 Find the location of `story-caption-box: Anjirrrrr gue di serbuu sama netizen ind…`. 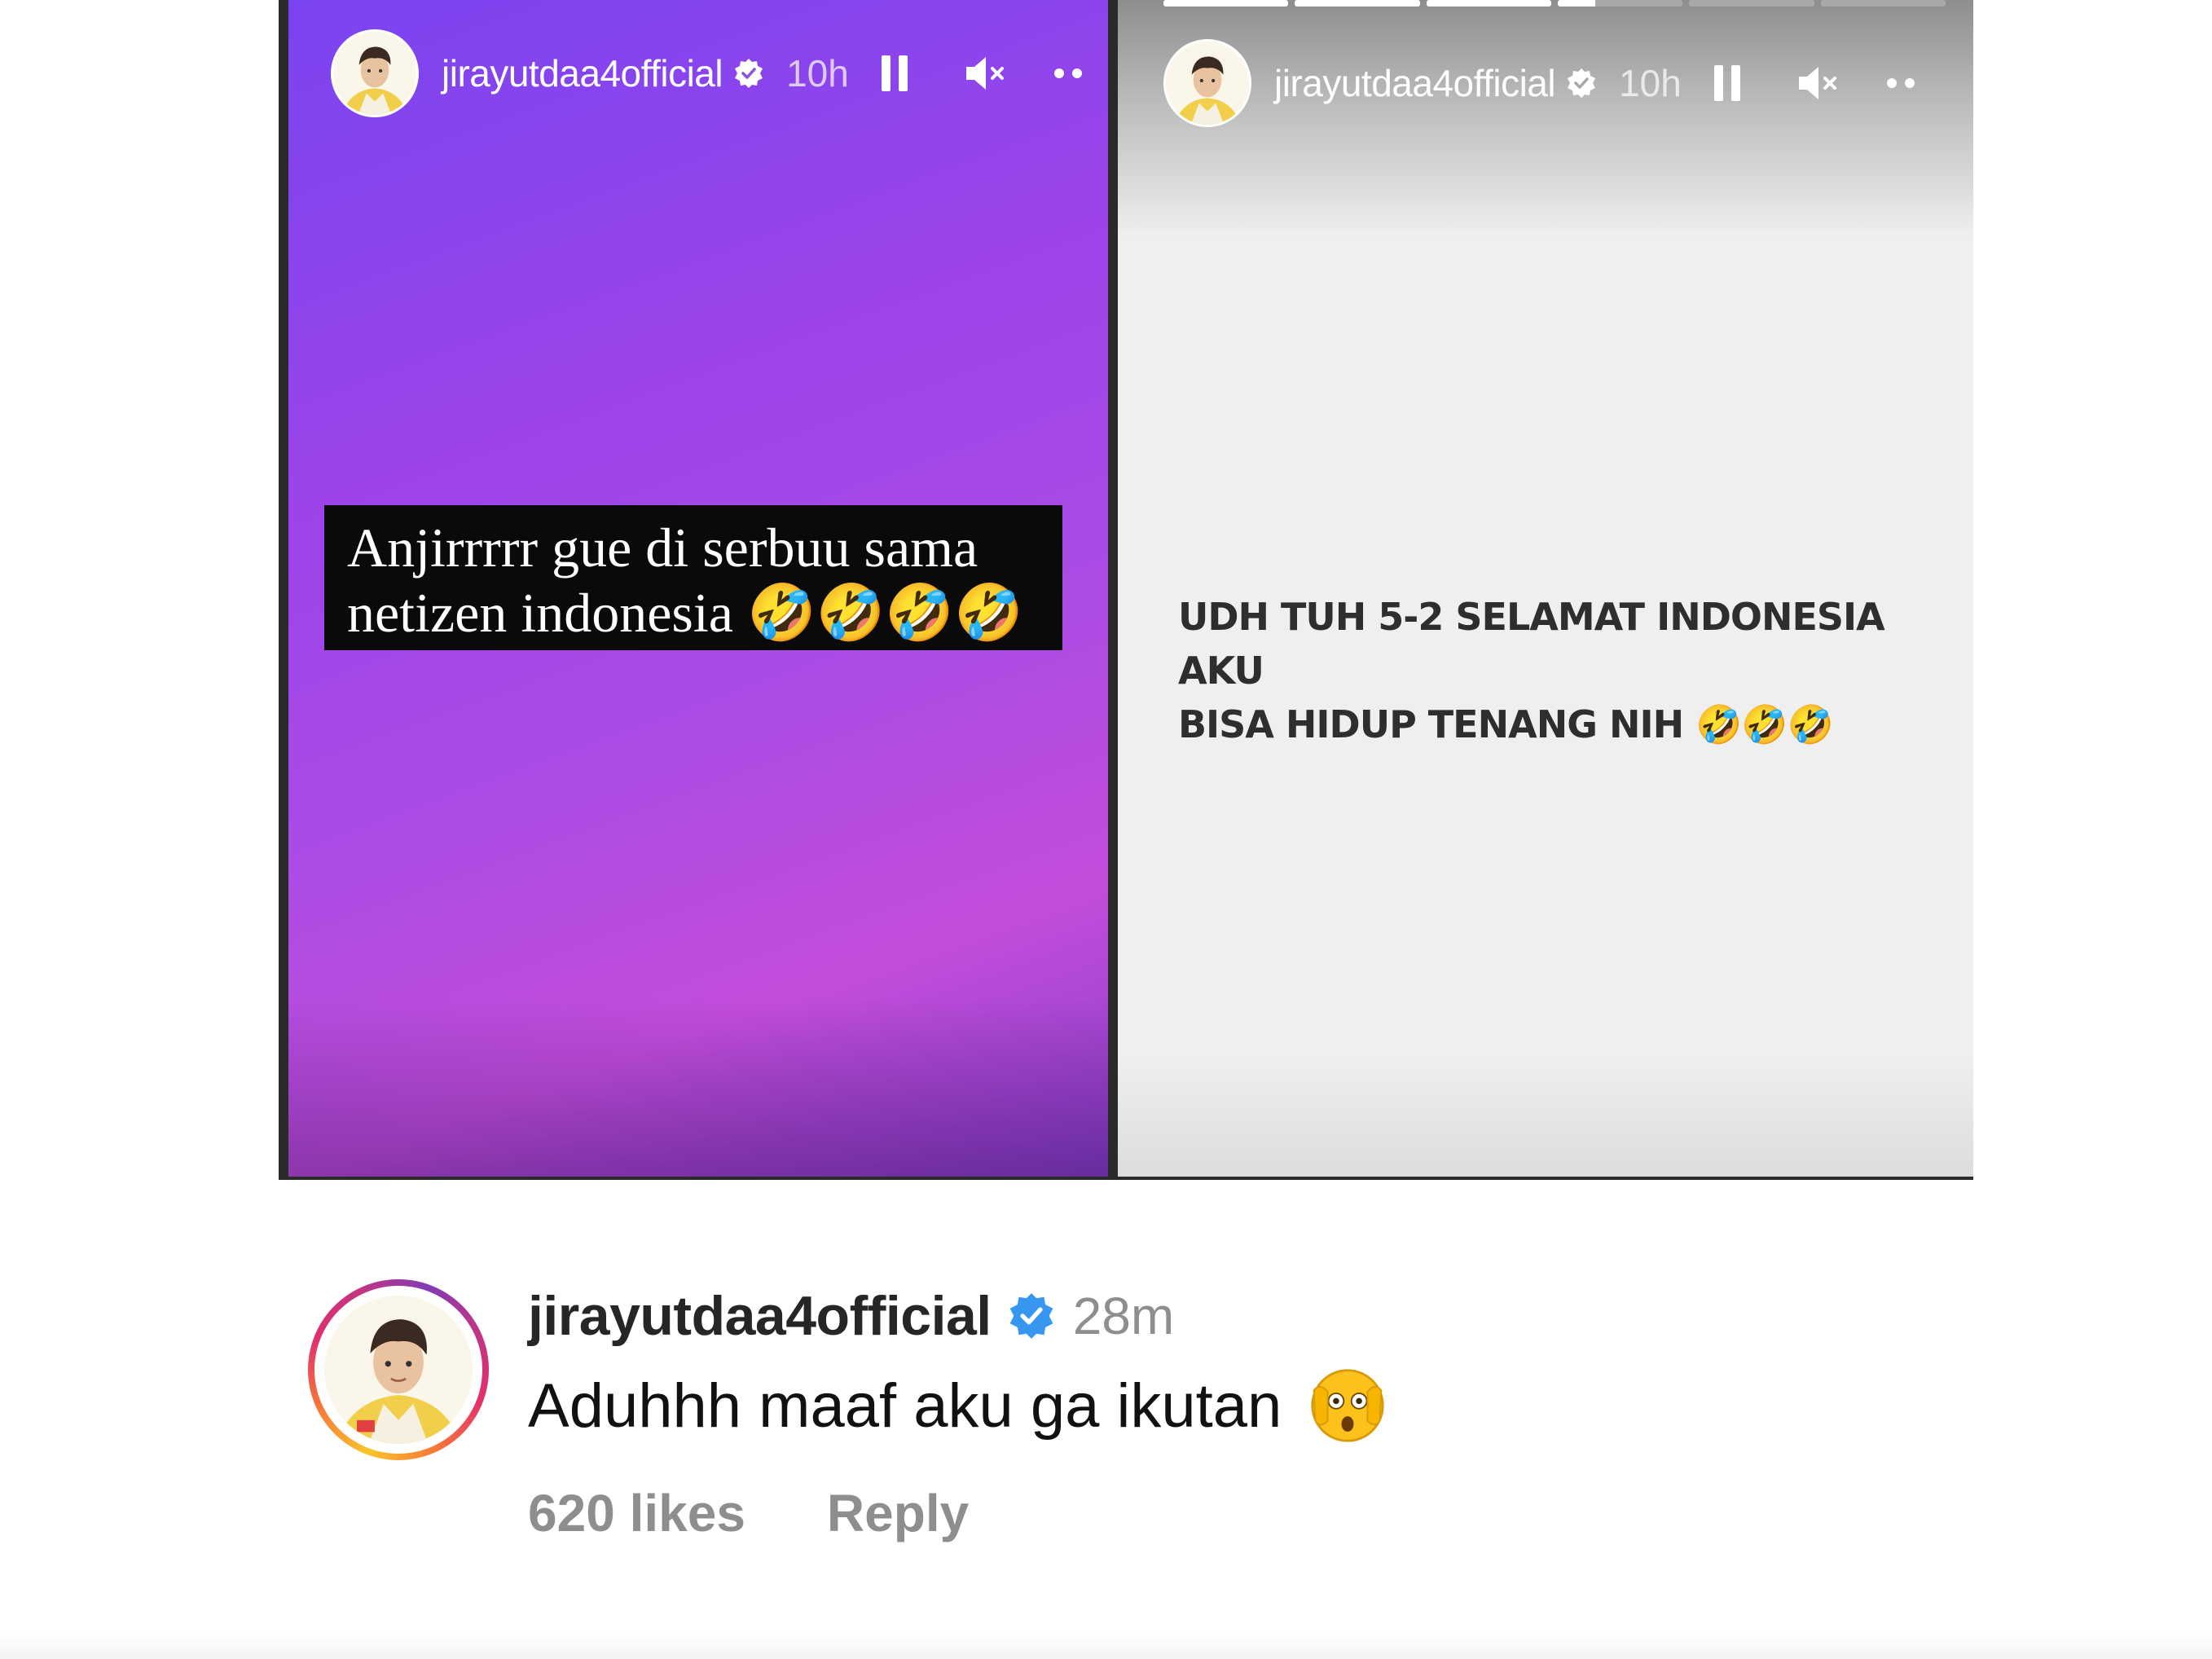

story-caption-box: Anjirrrrr gue di serbuu sama netizen ind… is located at coordinates (693, 577).